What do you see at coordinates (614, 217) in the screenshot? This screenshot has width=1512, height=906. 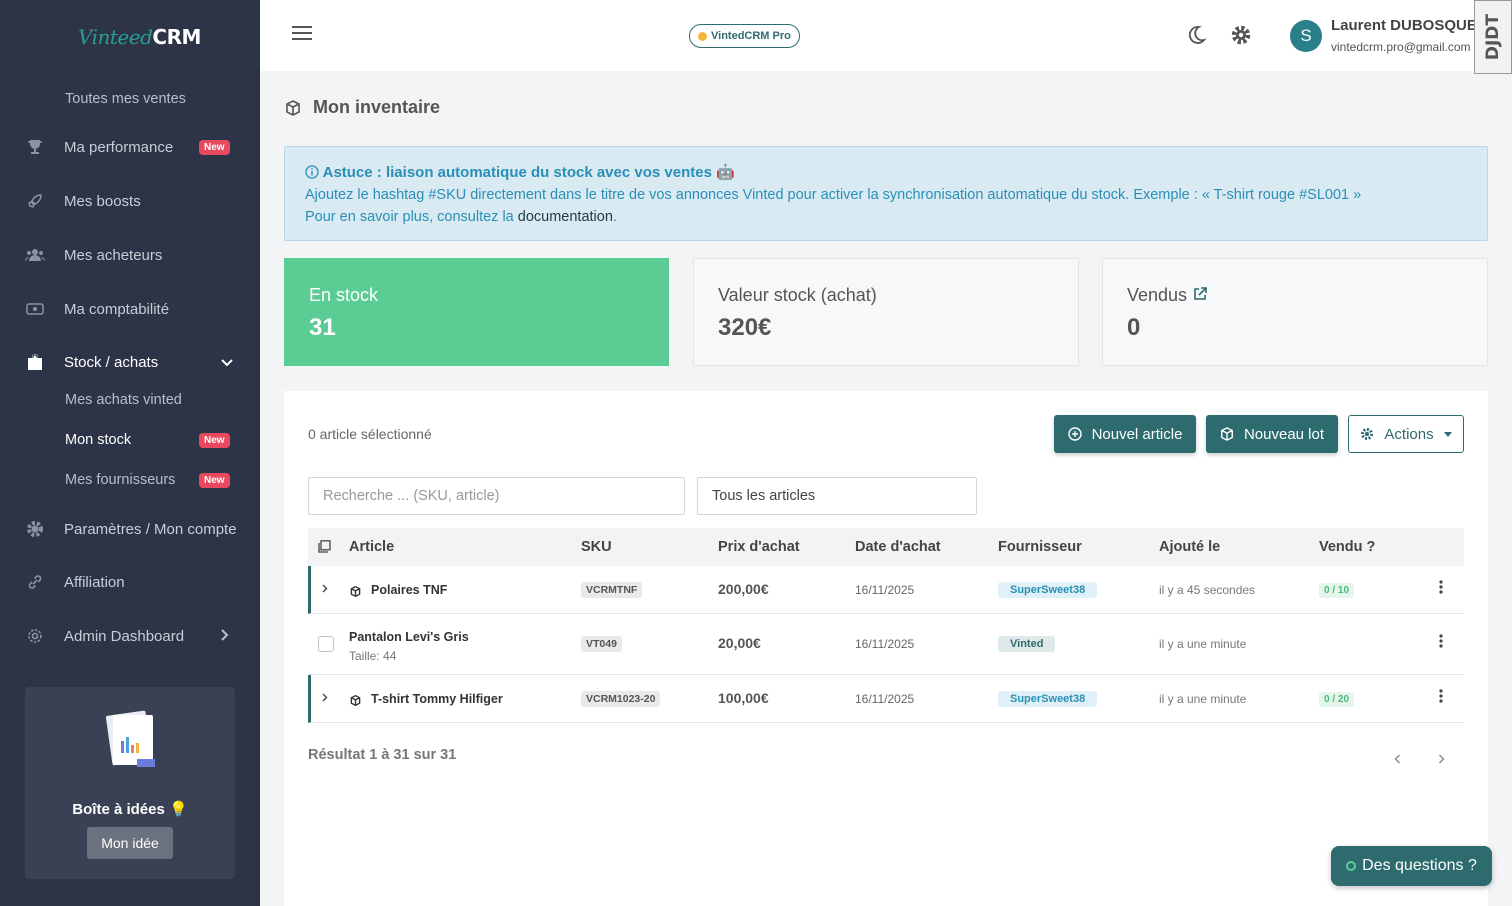 I see `alert-line2-suffix: .` at bounding box center [614, 217].